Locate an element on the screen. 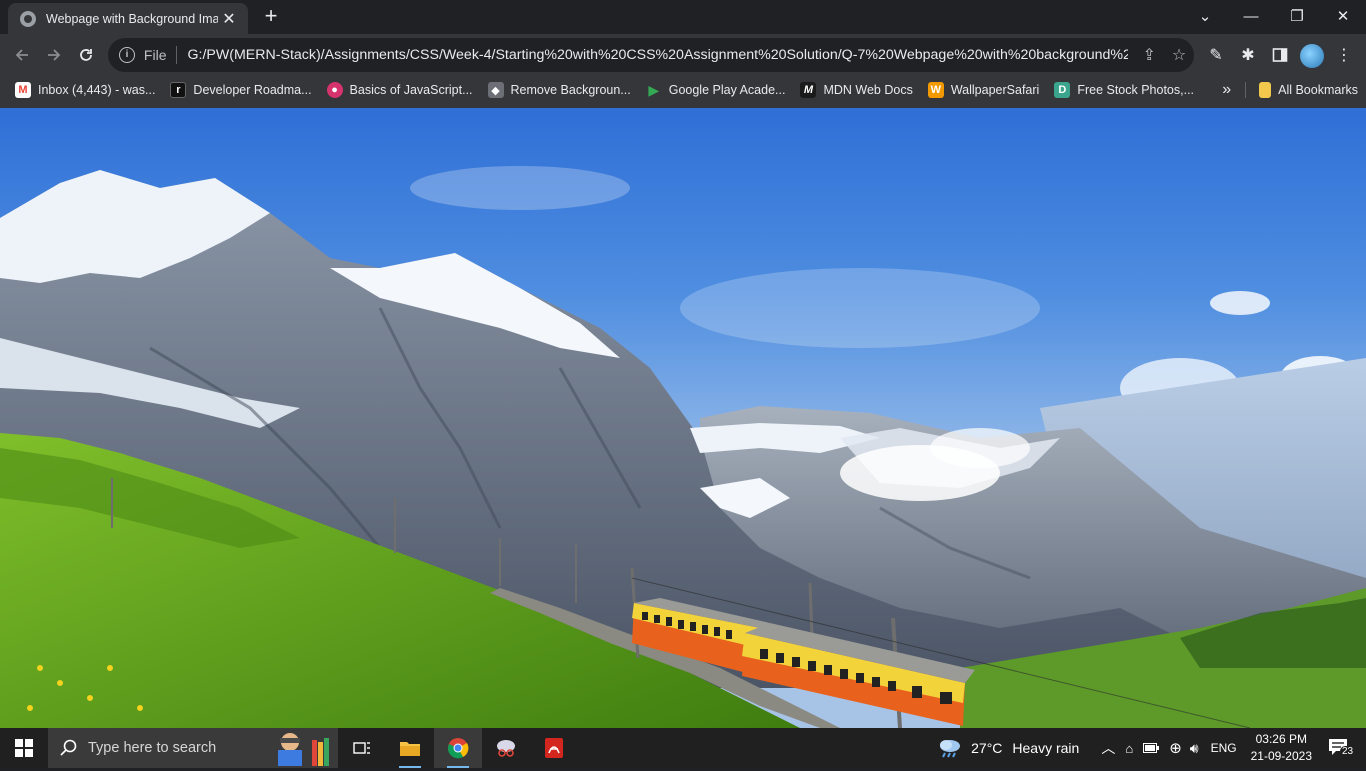 The width and height of the screenshot is (1366, 771). stock-photos-icon: D is located at coordinates (1062, 90).